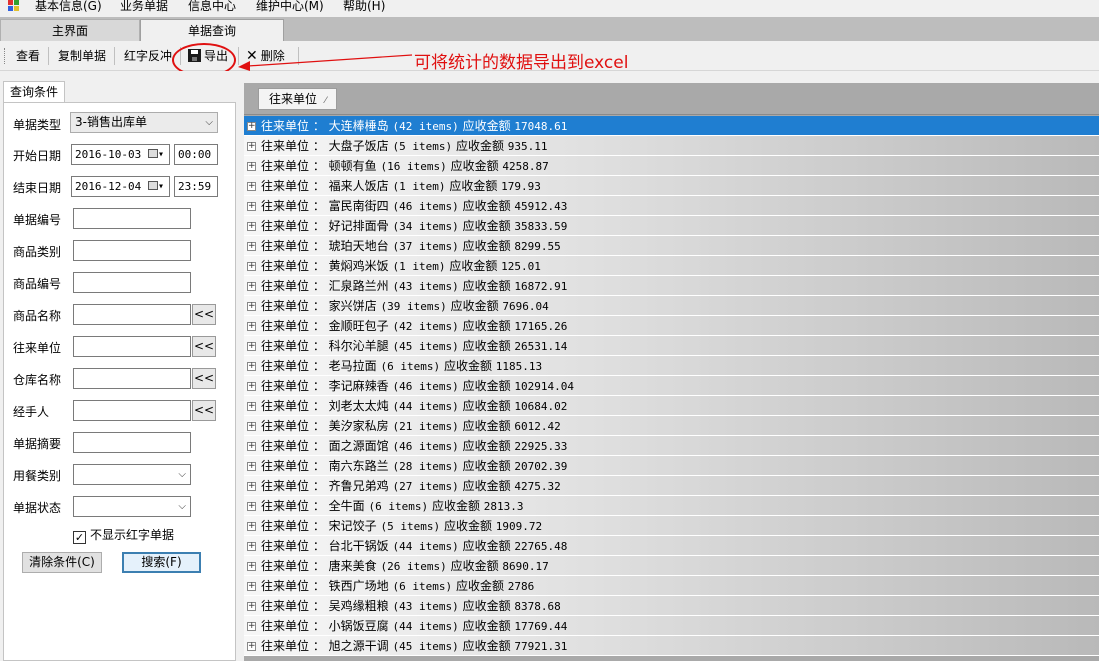 The width and height of the screenshot is (1099, 661). I want to click on warehouse-input, so click(132, 378).